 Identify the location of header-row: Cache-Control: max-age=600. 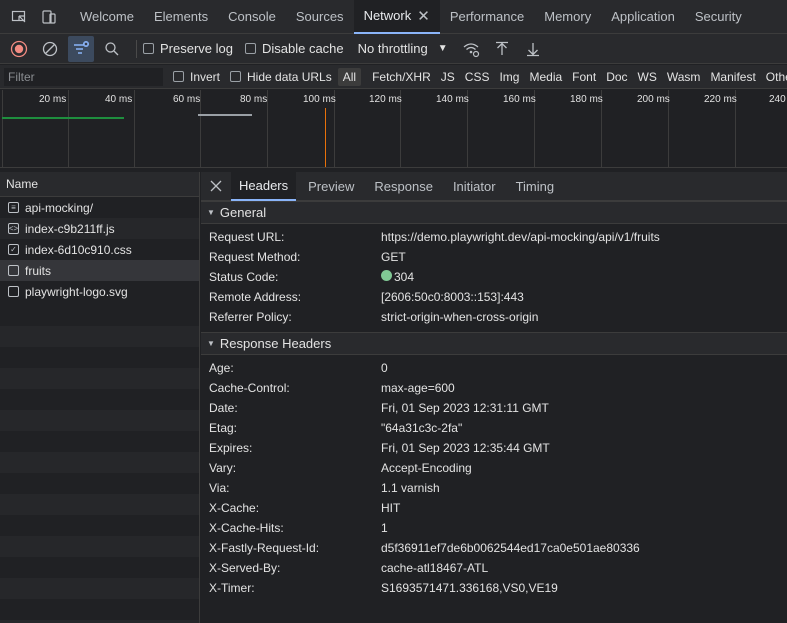
(494, 388).